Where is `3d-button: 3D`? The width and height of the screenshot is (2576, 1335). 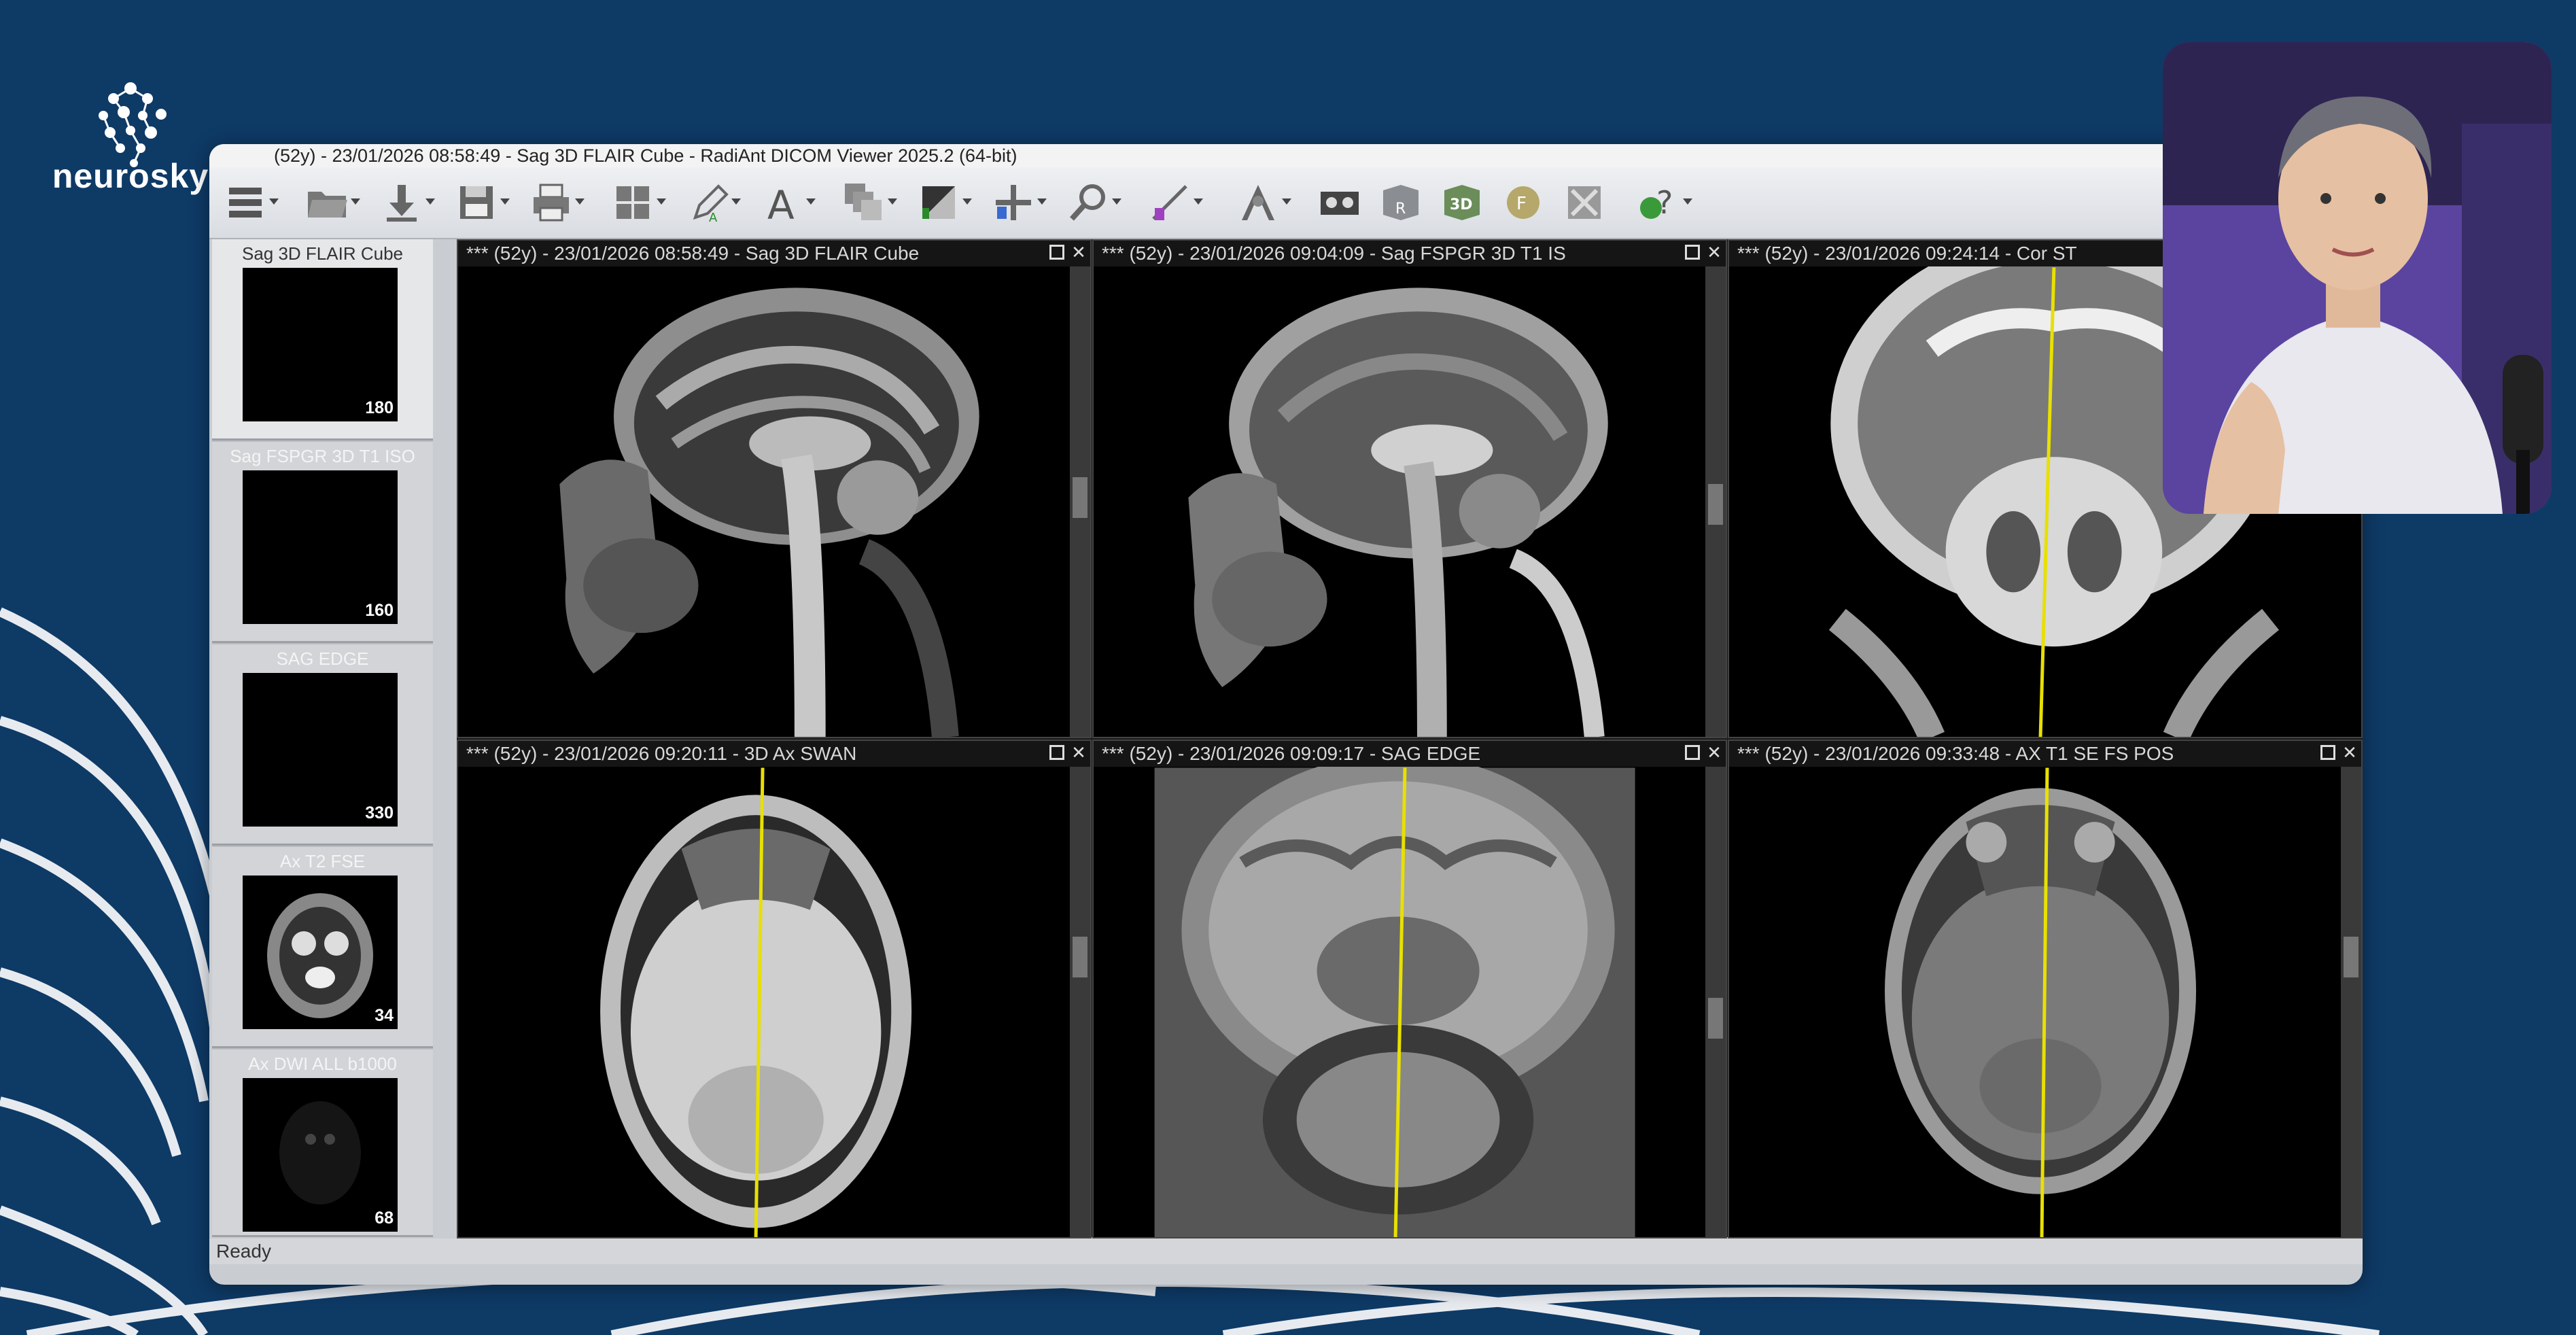 3d-button: 3D is located at coordinates (1462, 203).